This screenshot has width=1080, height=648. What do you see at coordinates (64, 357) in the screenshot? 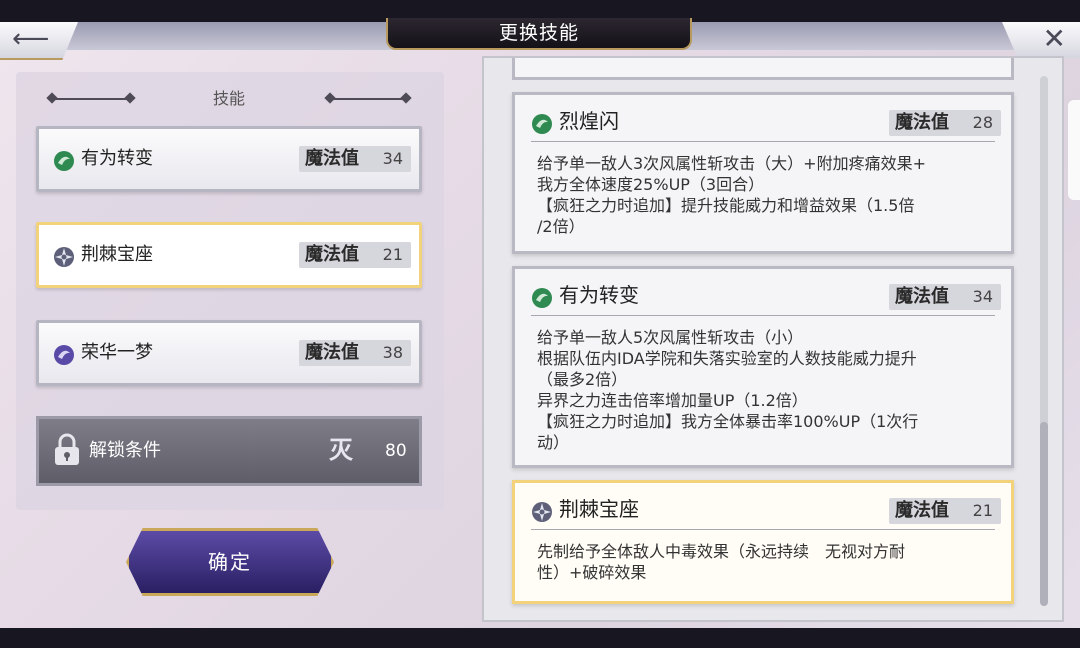
I see `dream-orb-icon` at bounding box center [64, 357].